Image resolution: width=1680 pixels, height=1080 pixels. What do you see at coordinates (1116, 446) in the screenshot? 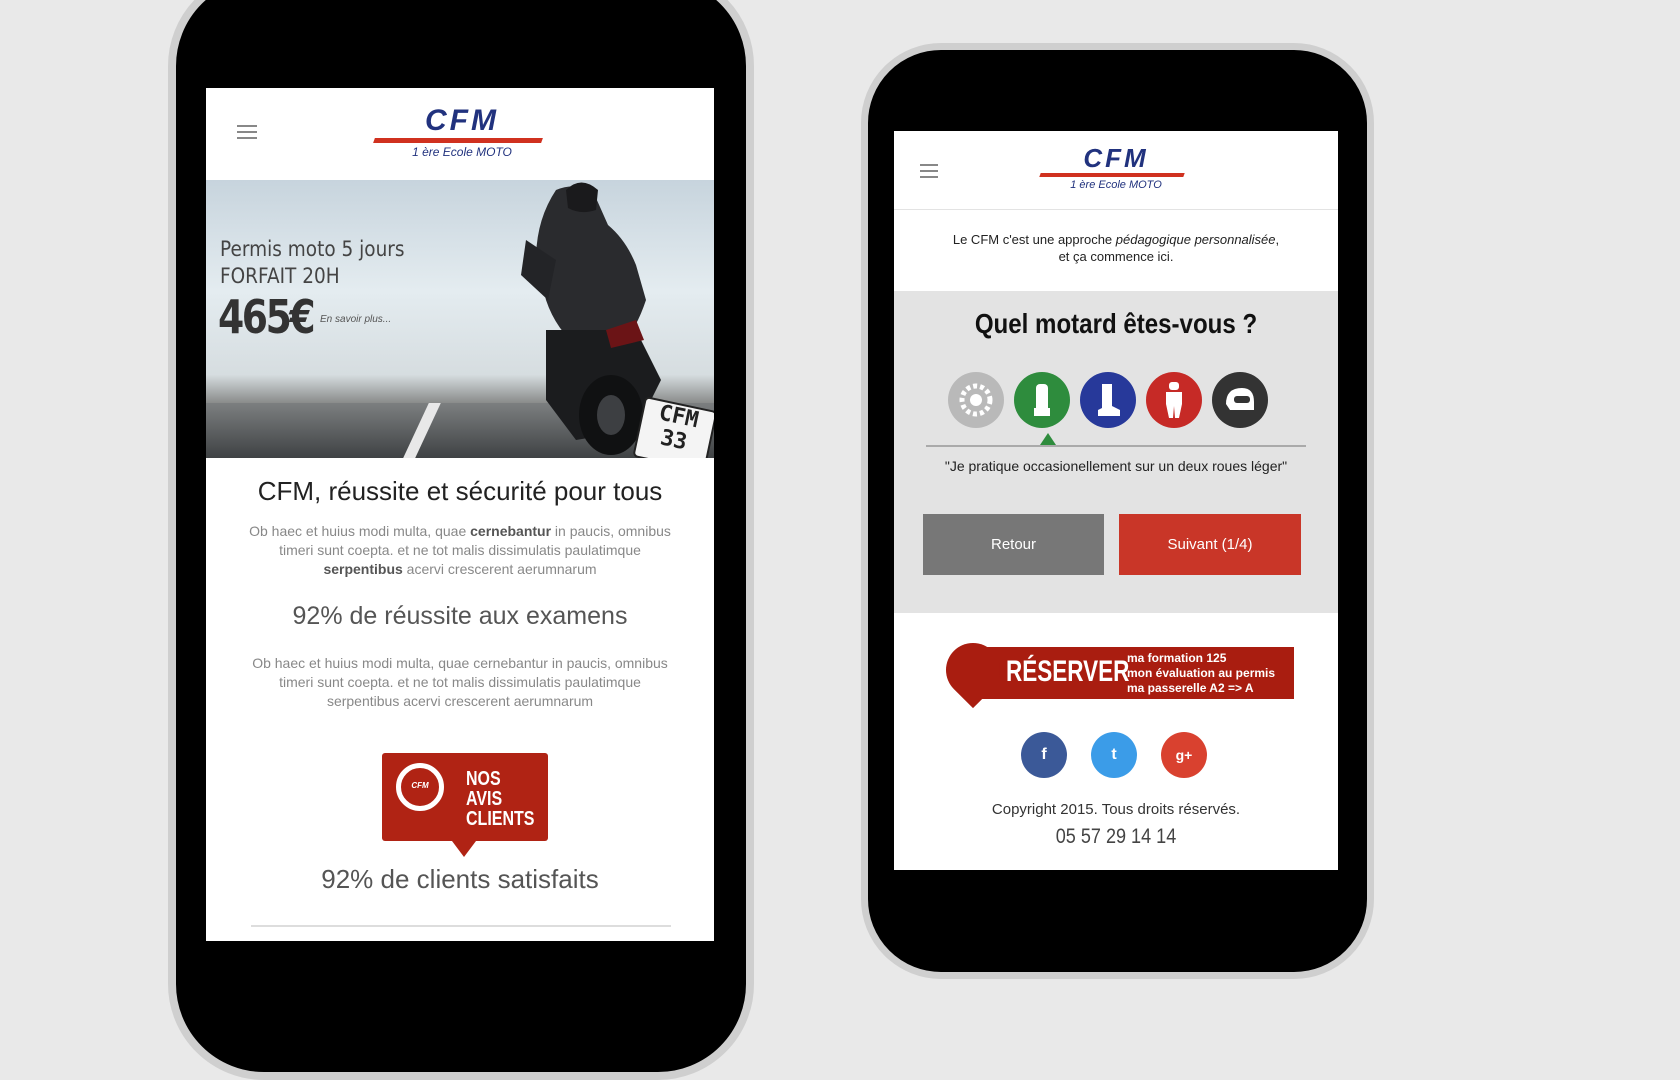
I see `quiz-divider` at bounding box center [1116, 446].